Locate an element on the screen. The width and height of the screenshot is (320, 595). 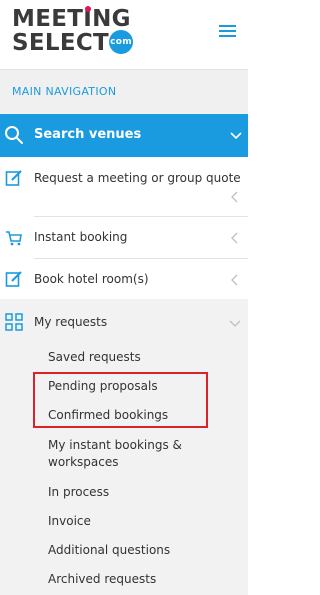
grid-icon is located at coordinates (14, 322).